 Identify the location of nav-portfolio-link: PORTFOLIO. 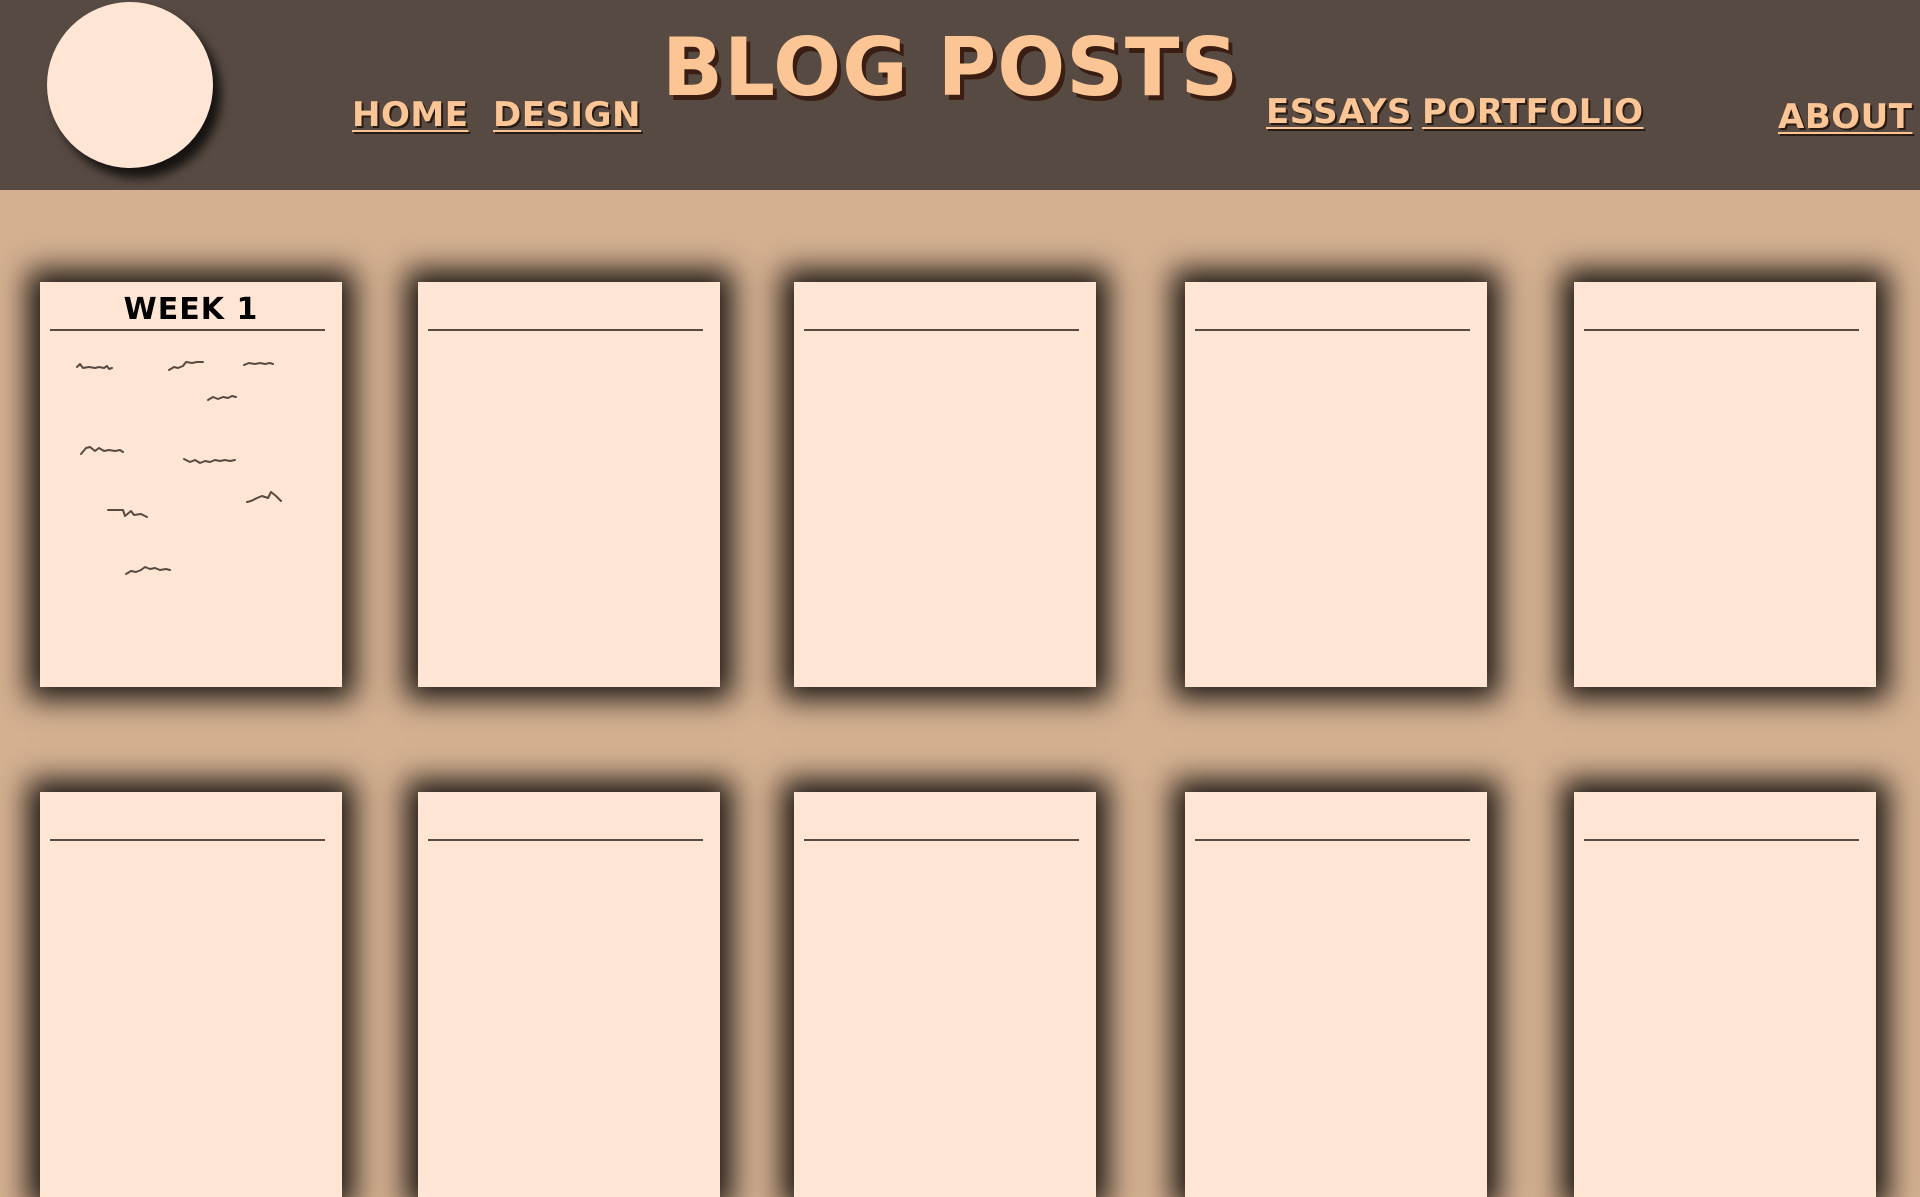
(1533, 112).